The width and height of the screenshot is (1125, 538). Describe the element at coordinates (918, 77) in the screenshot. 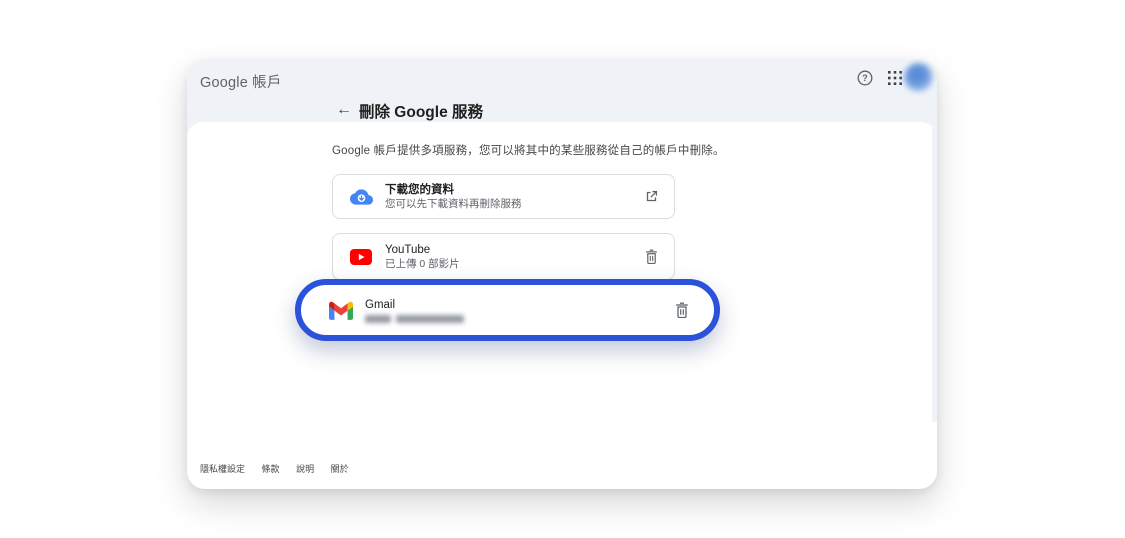

I see `user-avatar` at that location.